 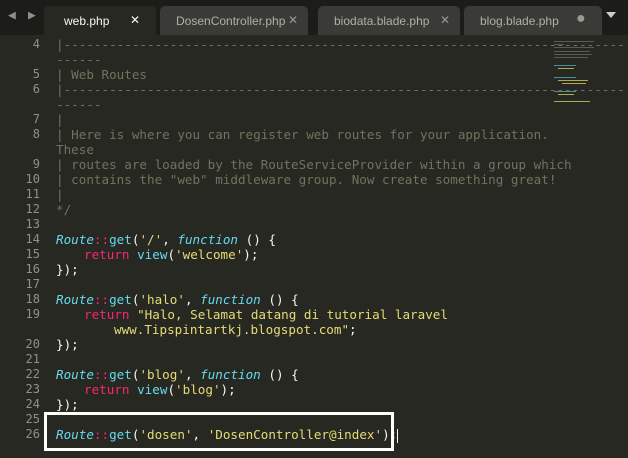 What do you see at coordinates (32, 299) in the screenshot?
I see `line-number: 18` at bounding box center [32, 299].